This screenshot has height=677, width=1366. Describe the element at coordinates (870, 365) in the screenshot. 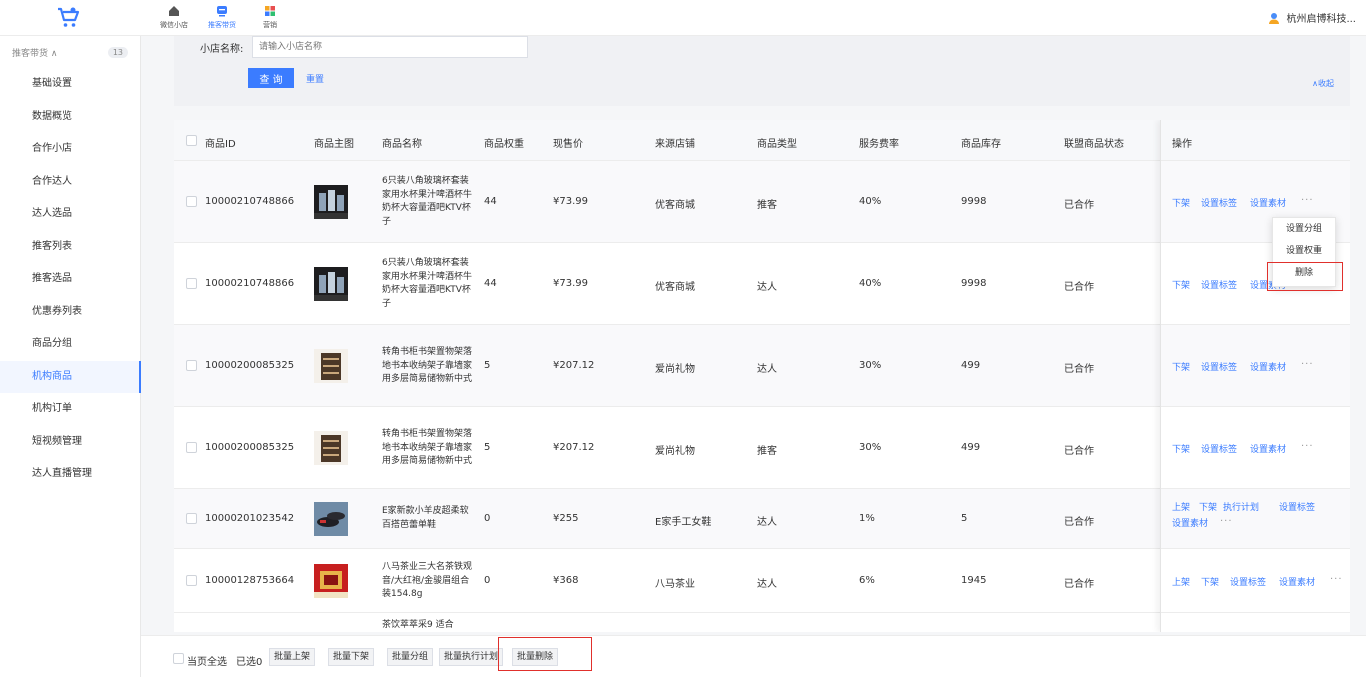

I see `cell-rate: 30%` at that location.